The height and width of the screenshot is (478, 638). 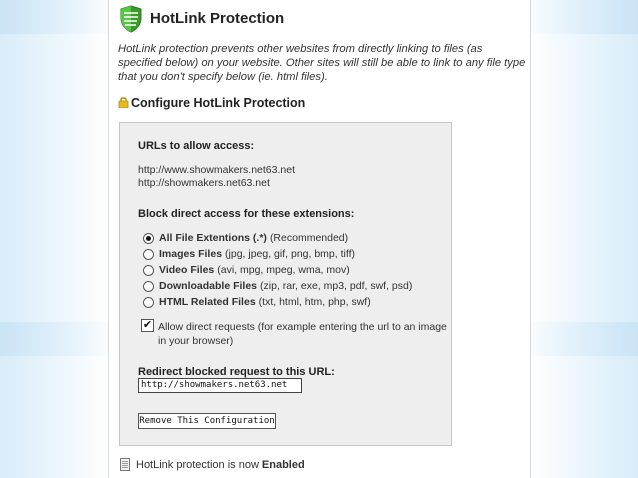 What do you see at coordinates (314, 302) in the screenshot?
I see `option-detail: (txt, html, htm, php, swf)` at bounding box center [314, 302].